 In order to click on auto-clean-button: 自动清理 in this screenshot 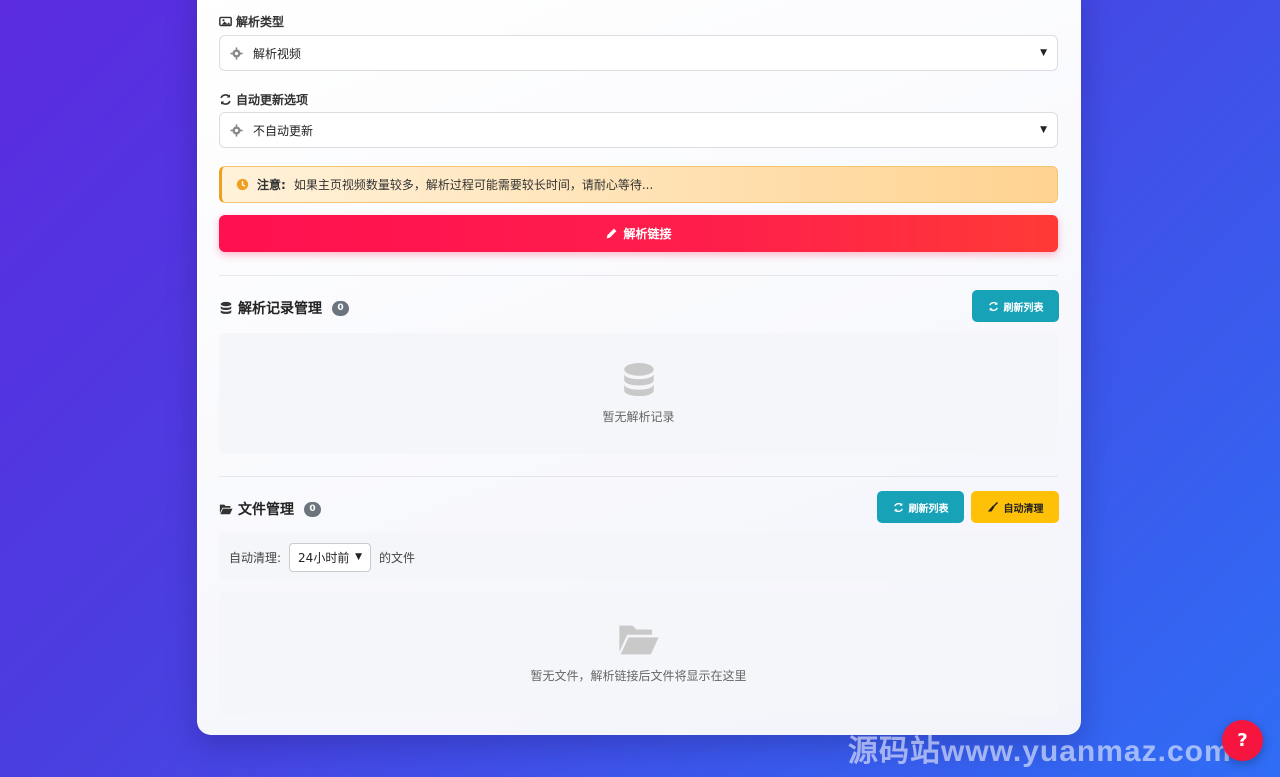, I will do `click(1015, 507)`.